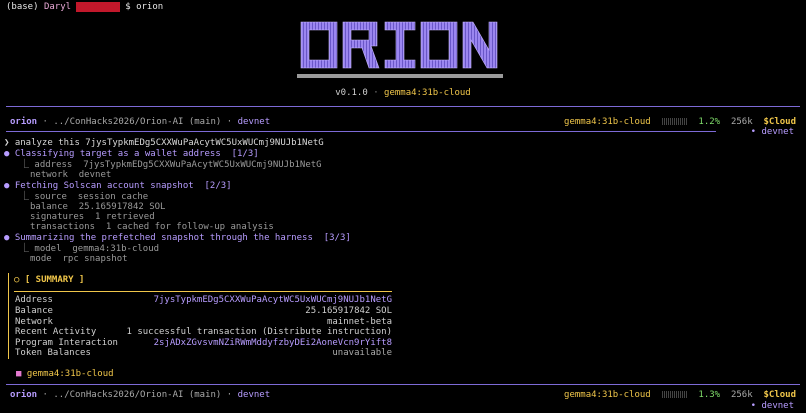  What do you see at coordinates (34, 300) in the screenshot?
I see `summary-label: Address` at bounding box center [34, 300].